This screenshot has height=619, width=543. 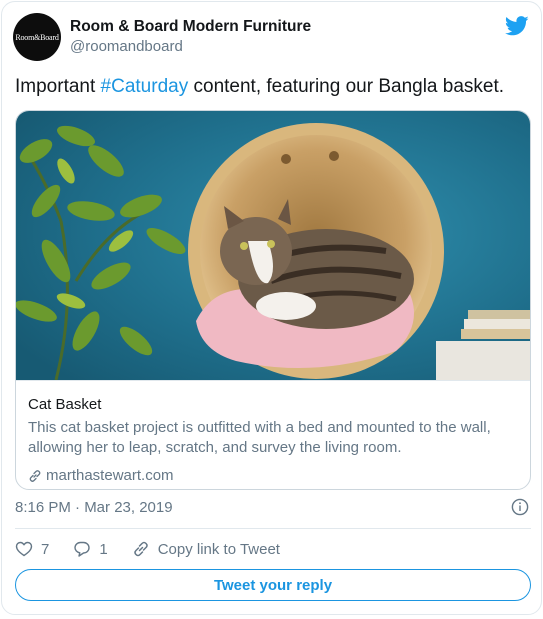 What do you see at coordinates (520, 507) in the screenshot?
I see `info-icon` at bounding box center [520, 507].